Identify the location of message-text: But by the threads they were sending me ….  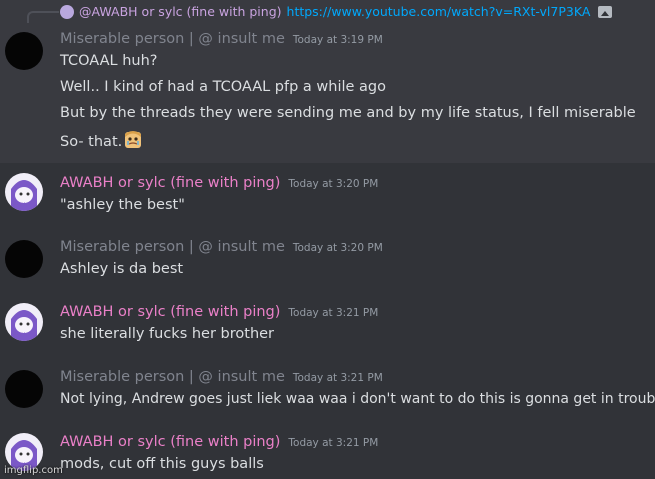
(348, 113).